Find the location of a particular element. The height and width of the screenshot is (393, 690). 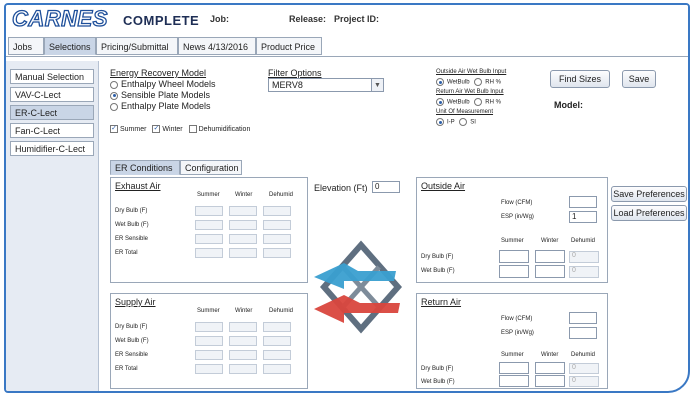

return-wetbulb-options: WetBulb RH % is located at coordinates (468, 102).